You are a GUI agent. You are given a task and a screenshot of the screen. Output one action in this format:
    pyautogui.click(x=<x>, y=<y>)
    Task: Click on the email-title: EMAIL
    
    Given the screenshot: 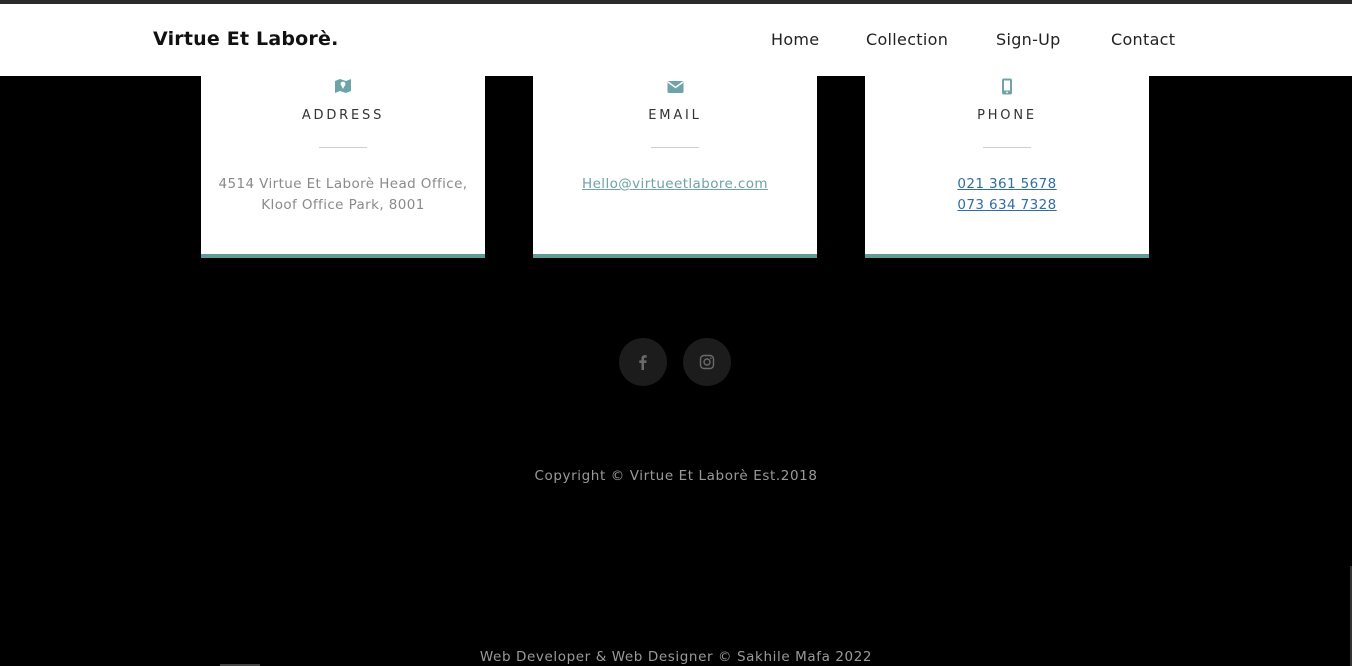 What is the action you would take?
    pyautogui.click(x=675, y=115)
    